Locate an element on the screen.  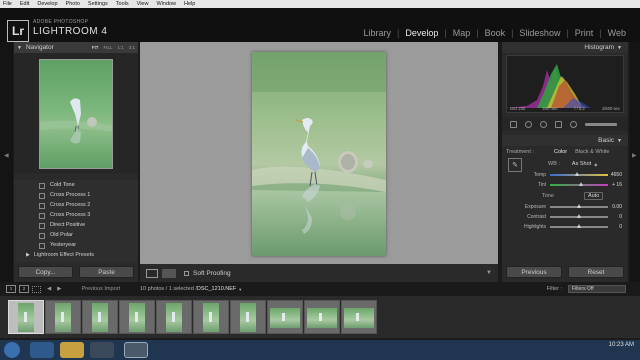
before-after-icon is located at coordinates (169, 273).